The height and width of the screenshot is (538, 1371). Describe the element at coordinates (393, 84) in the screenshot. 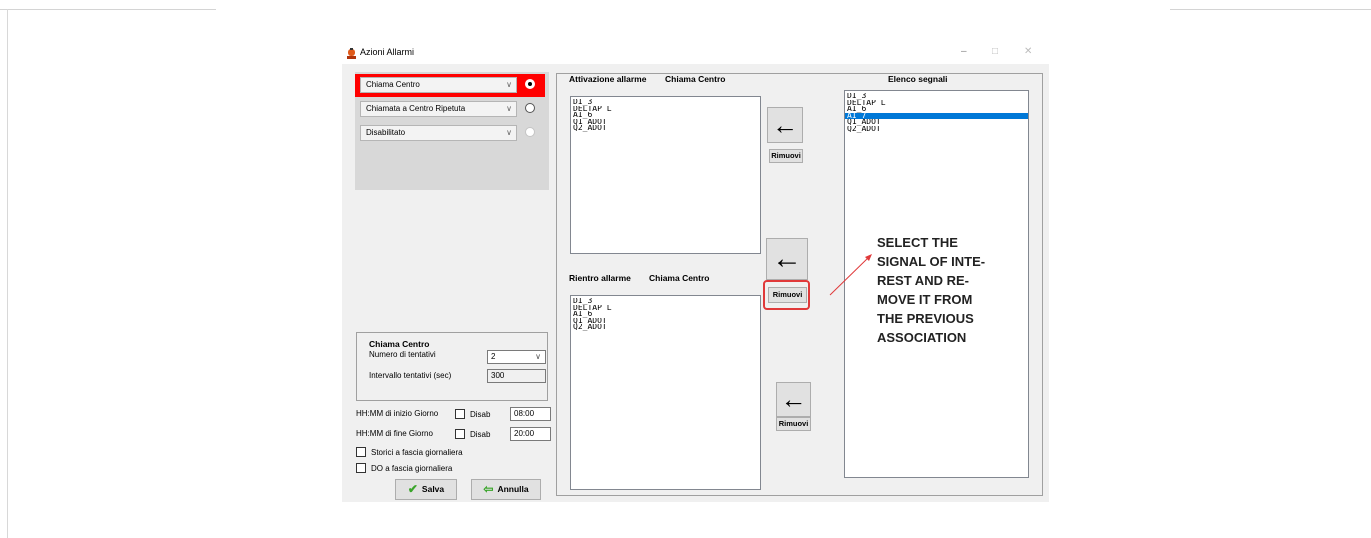

I see `mode-dropdown-value: Chiama Centro` at that location.